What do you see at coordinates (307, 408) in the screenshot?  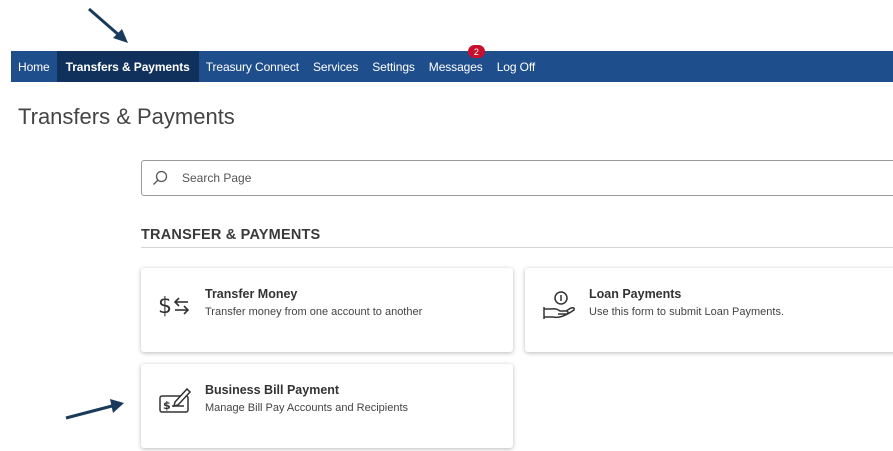 I see `card-description: Manage Bill Pay Accounts and Recipients` at bounding box center [307, 408].